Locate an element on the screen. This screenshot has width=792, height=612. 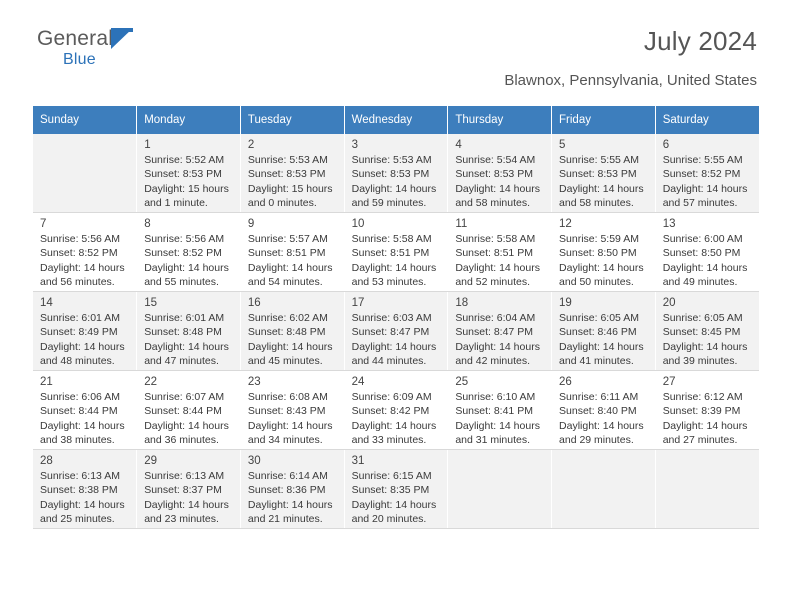
day-detail-line: Daylight: 15 hours is located at coordinates (186, 188).